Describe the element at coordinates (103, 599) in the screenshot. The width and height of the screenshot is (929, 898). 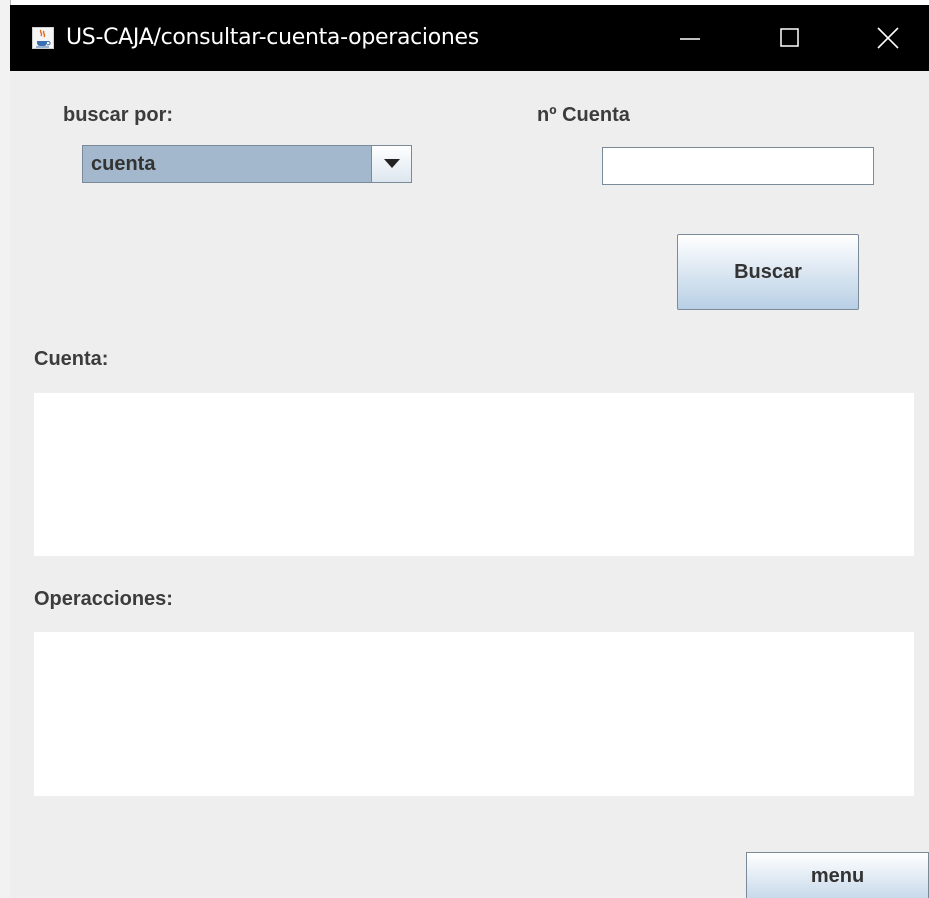
I see `operations-section-label: Operacciones:` at that location.